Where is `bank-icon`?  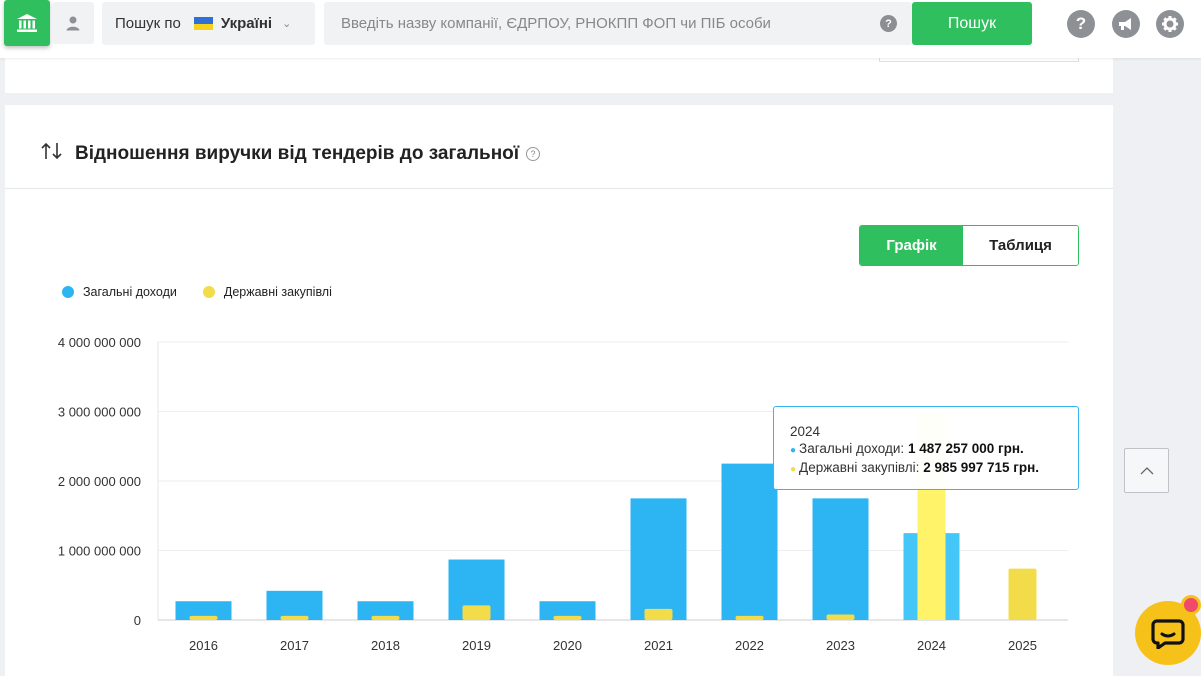 bank-icon is located at coordinates (27, 23).